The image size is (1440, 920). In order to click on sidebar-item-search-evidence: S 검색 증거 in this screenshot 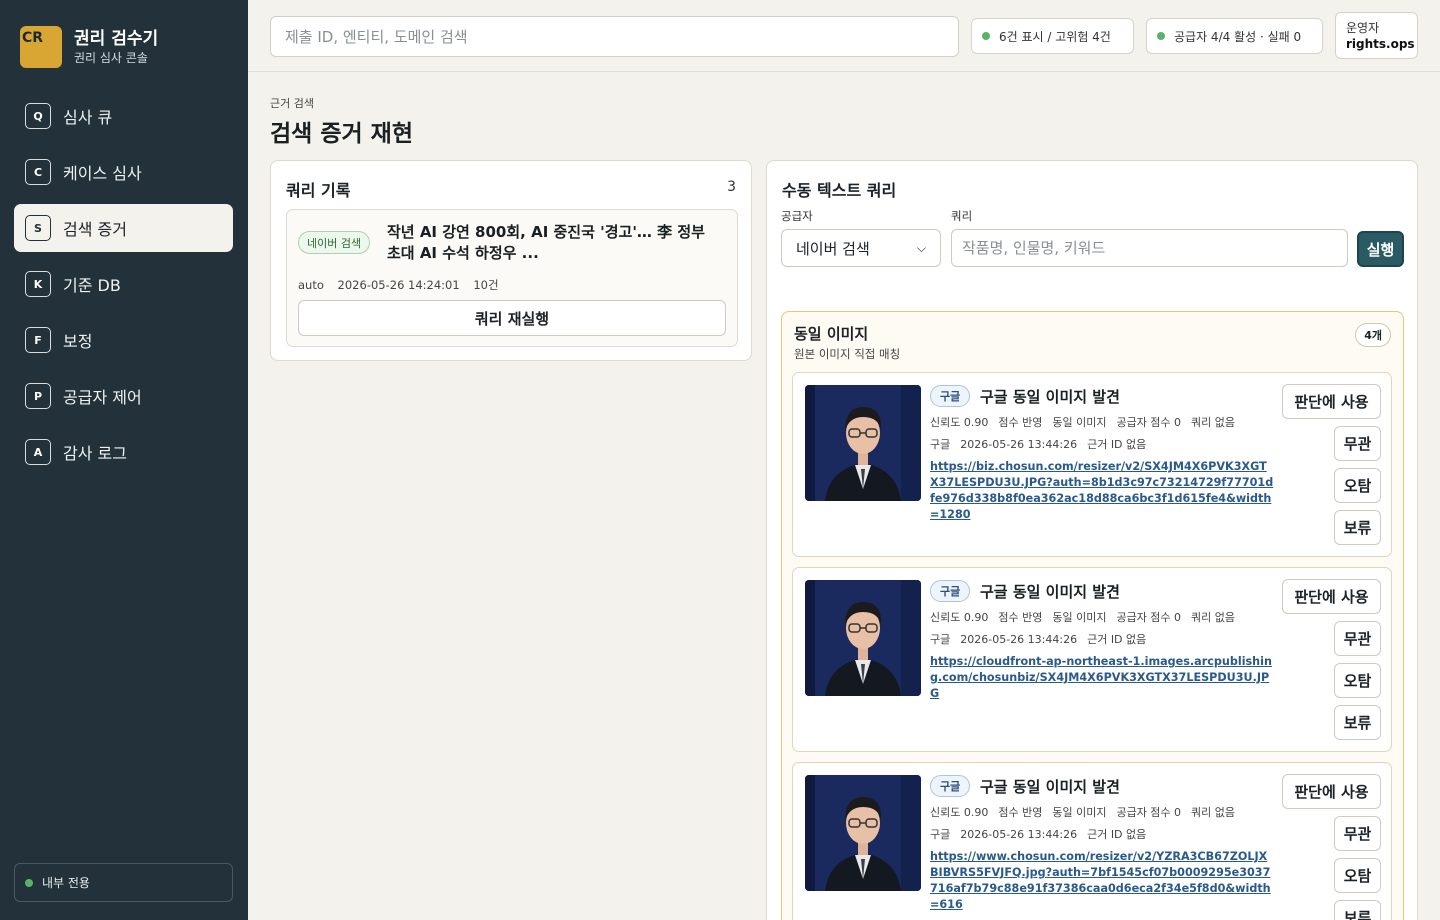, I will do `click(123, 228)`.